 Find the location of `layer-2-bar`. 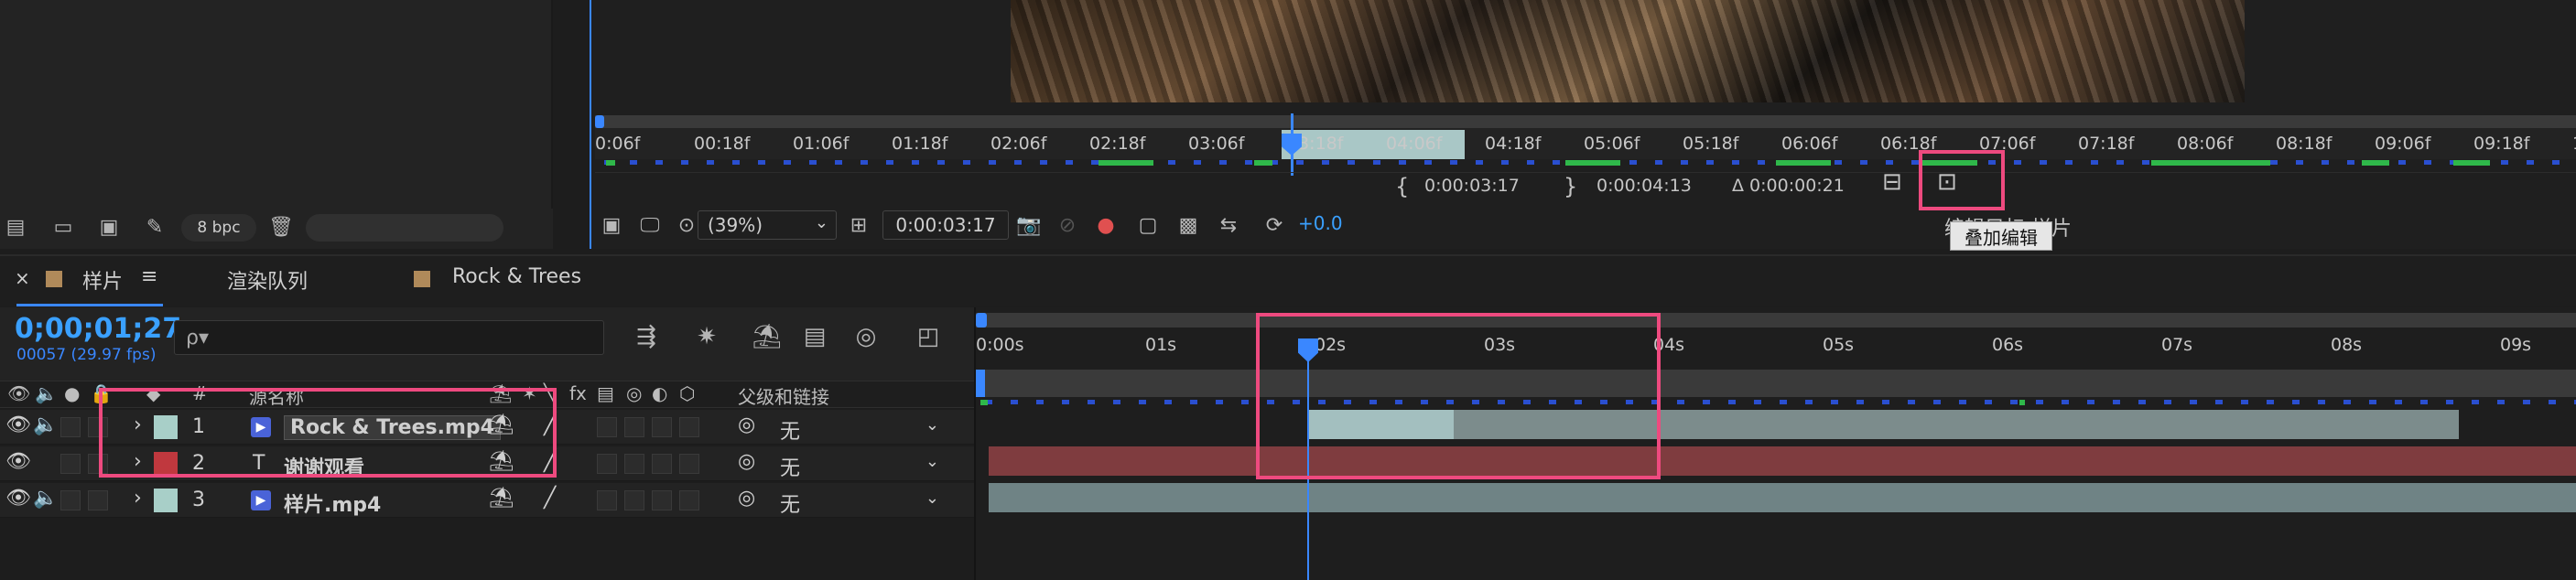

layer-2-bar is located at coordinates (1783, 461).